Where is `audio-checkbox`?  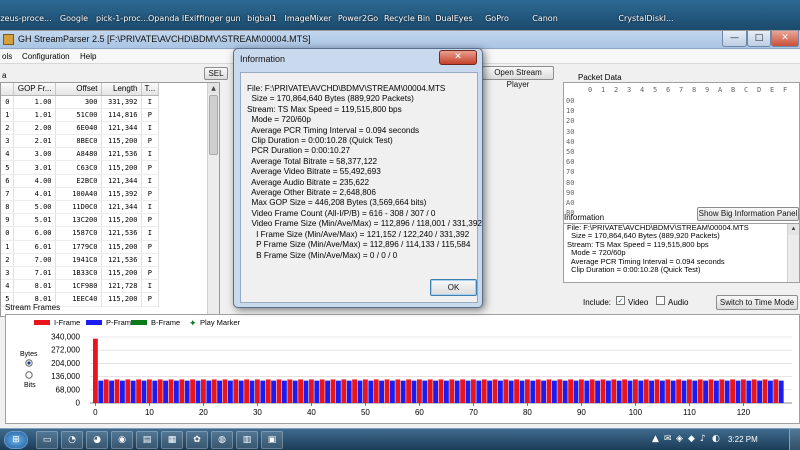 audio-checkbox is located at coordinates (660, 300).